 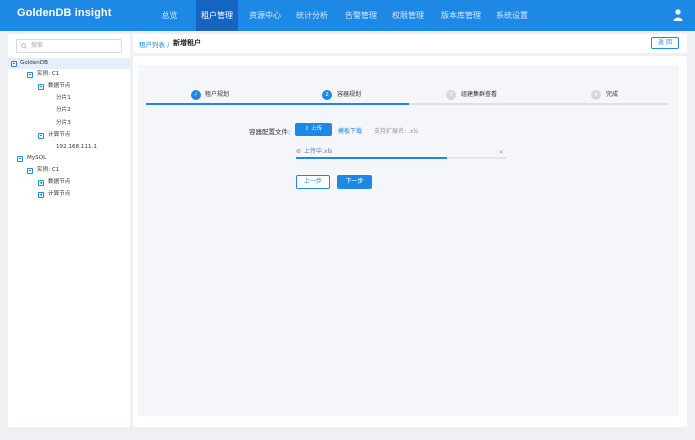 What do you see at coordinates (69, 135) in the screenshot?
I see `tree-node-compute-nodes: 计算节点` at bounding box center [69, 135].